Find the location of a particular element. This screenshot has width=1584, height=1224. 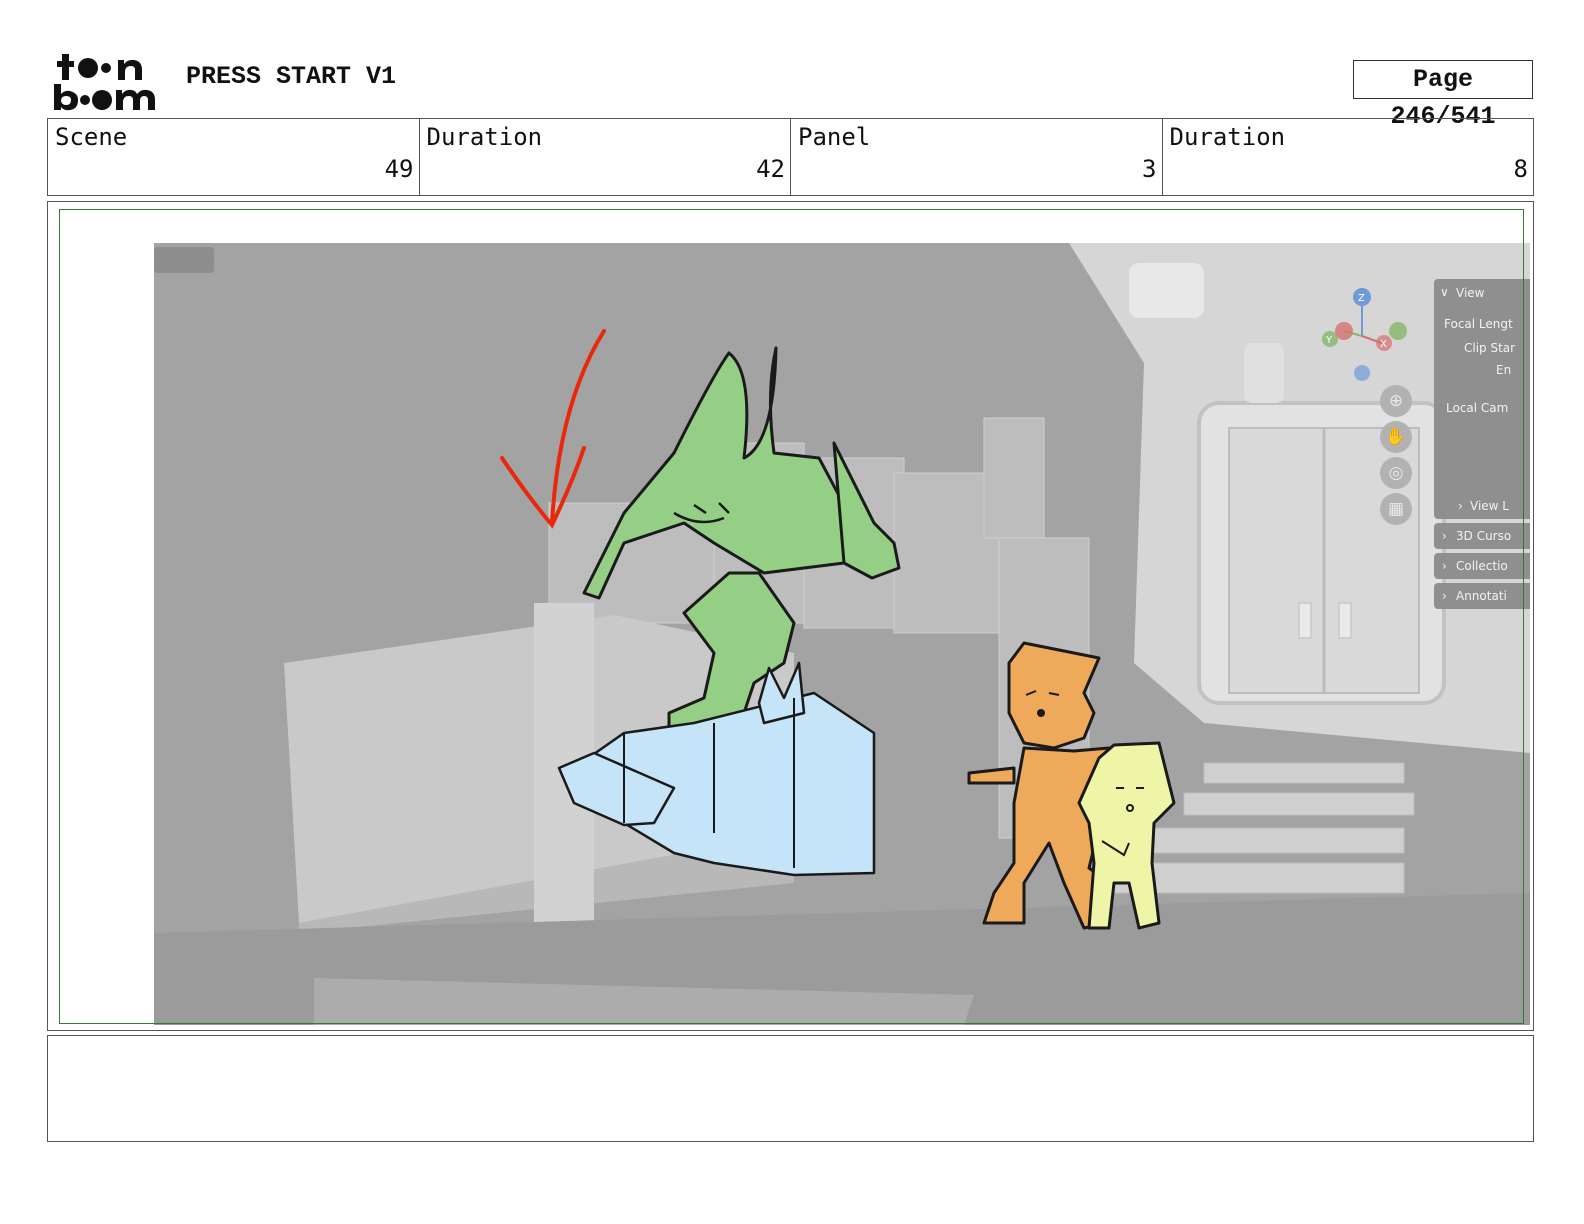

panel-duration-value: 8 is located at coordinates (1520, 169).